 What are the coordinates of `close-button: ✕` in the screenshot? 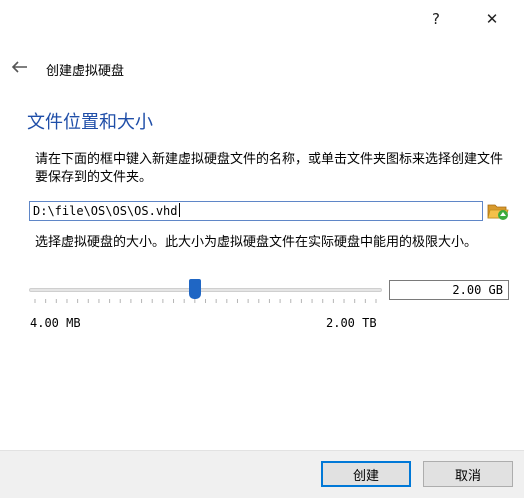 It's located at (492, 19).